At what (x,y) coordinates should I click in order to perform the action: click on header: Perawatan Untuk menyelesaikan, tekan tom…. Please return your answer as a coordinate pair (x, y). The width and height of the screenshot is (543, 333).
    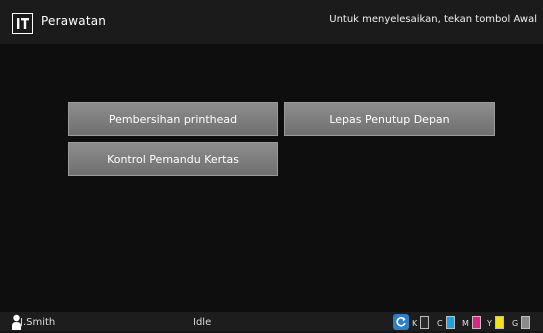
    Looking at the image, I should click on (271, 22).